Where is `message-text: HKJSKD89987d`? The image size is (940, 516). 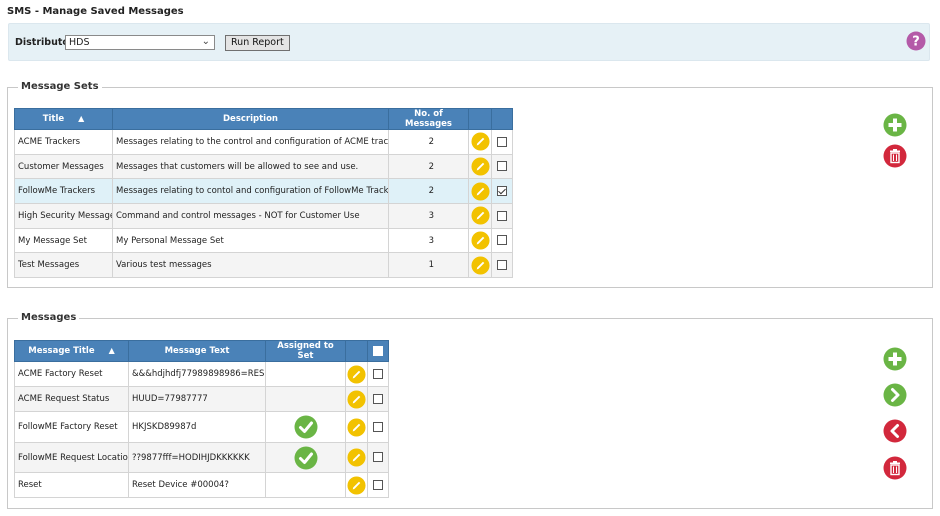 message-text: HKJSKD89987d is located at coordinates (197, 427).